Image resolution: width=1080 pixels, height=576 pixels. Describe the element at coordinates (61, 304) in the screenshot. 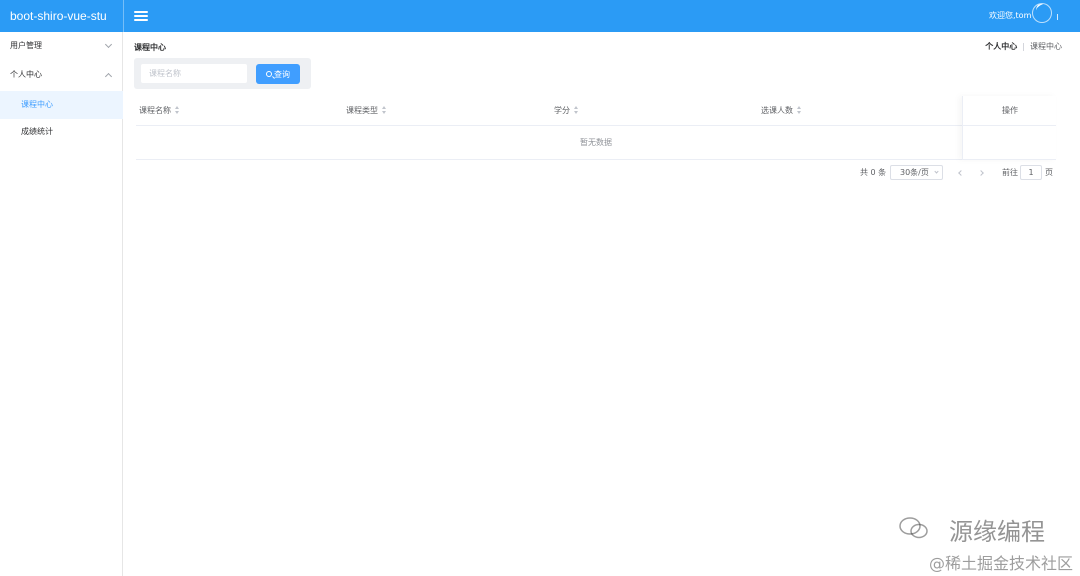

I see `sidebar: 用户管理 个人中心 课程中心 成绩统计` at that location.